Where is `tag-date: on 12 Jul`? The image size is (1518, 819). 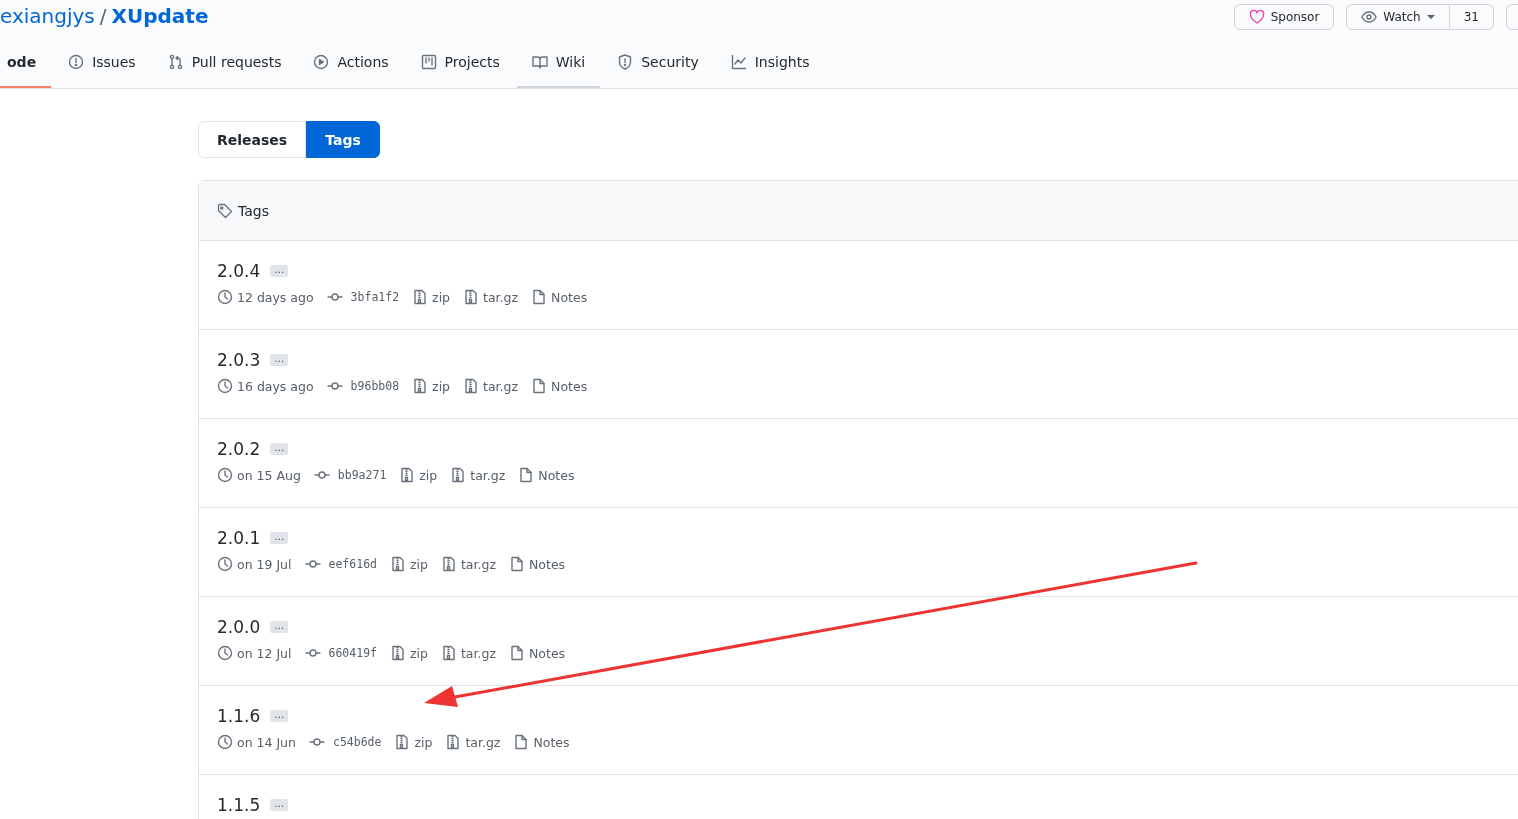 tag-date: on 12 Jul is located at coordinates (264, 653).